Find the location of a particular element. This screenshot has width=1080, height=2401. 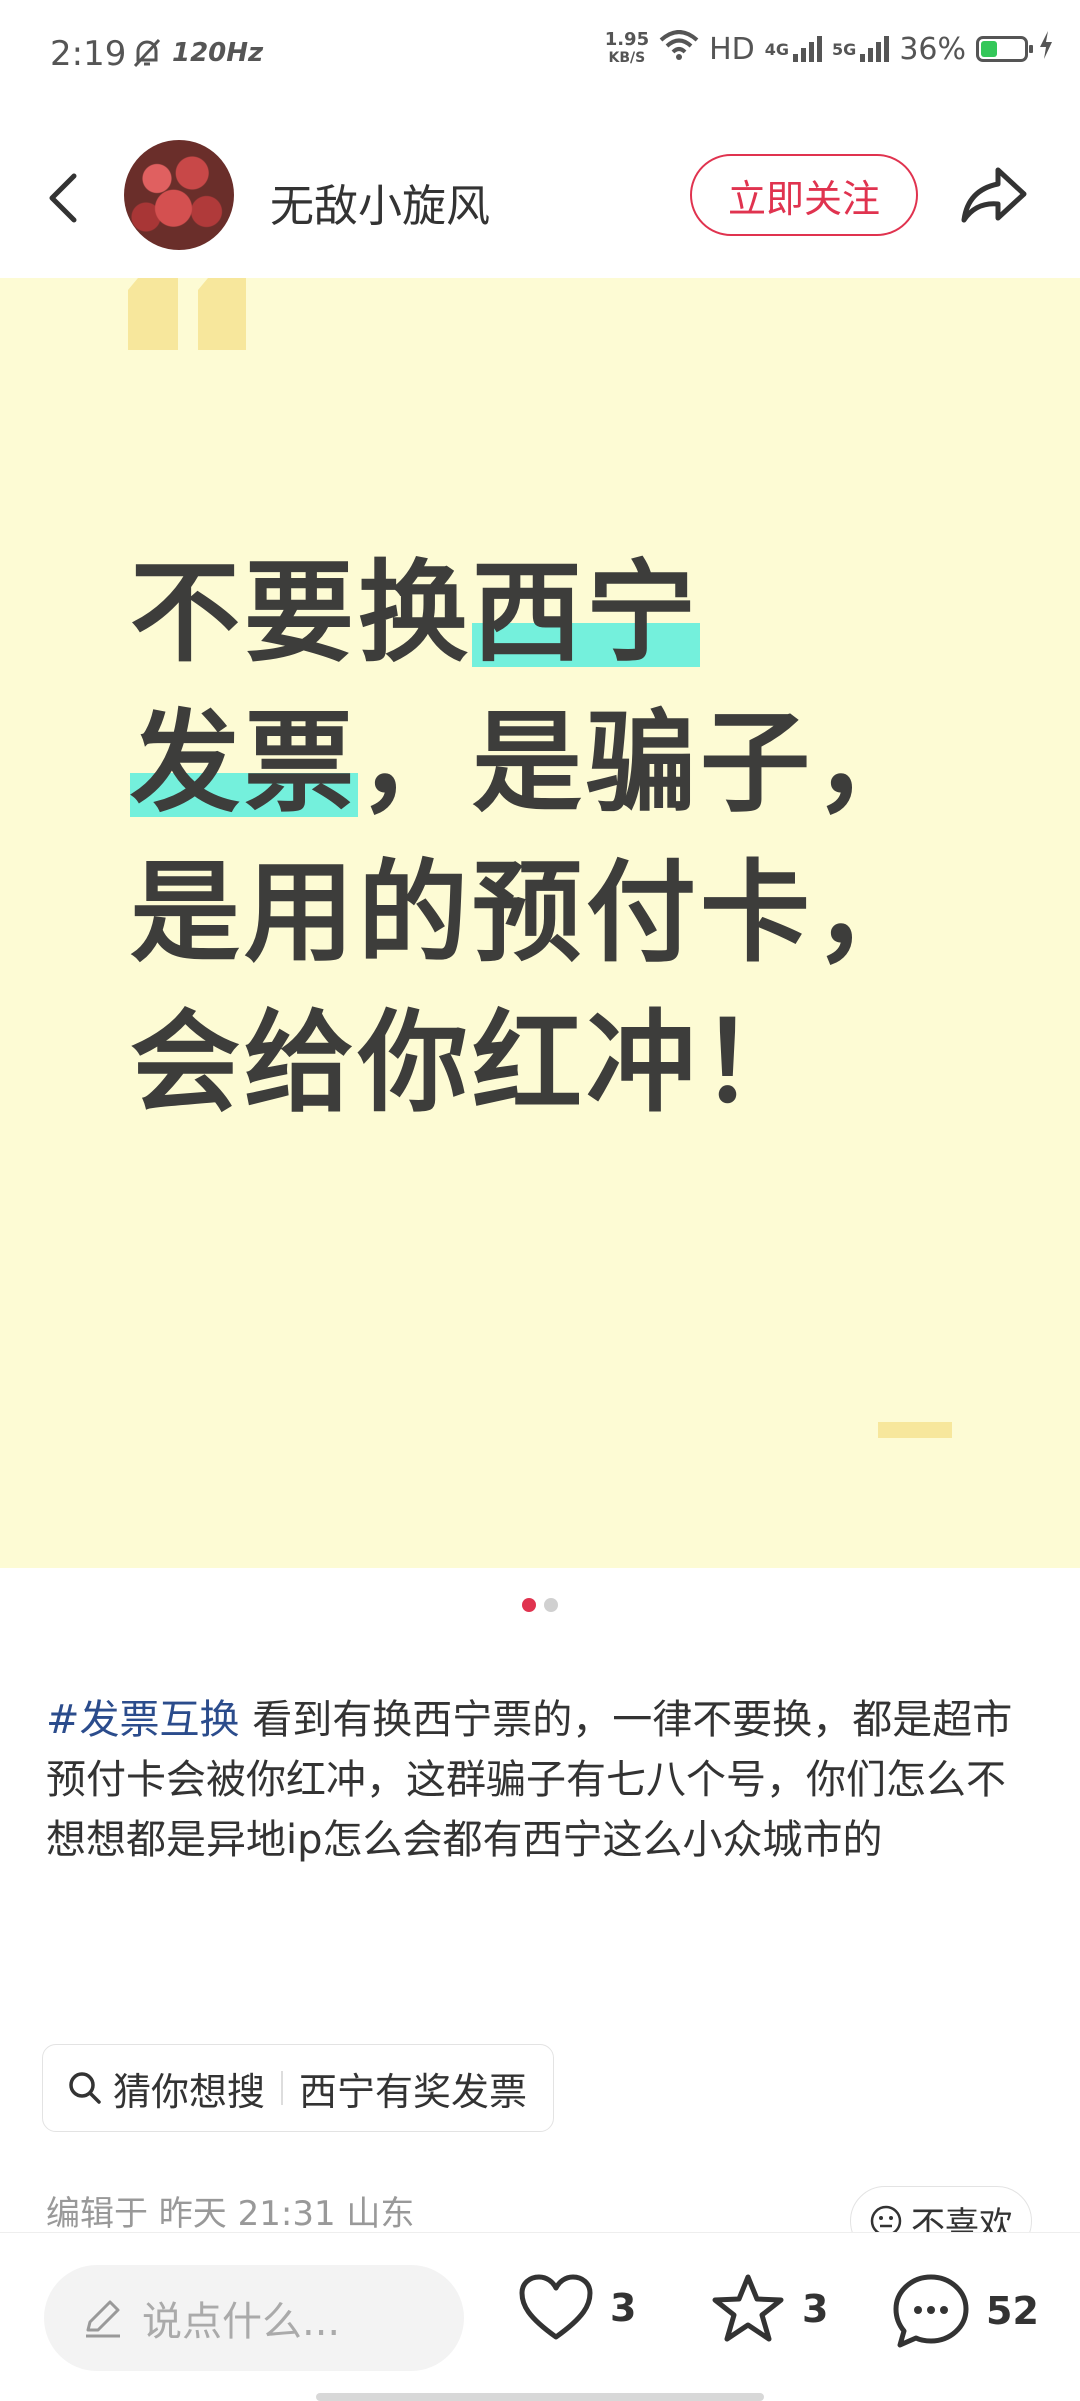

net-speed: 1.95 KB/S is located at coordinates (627, 48).